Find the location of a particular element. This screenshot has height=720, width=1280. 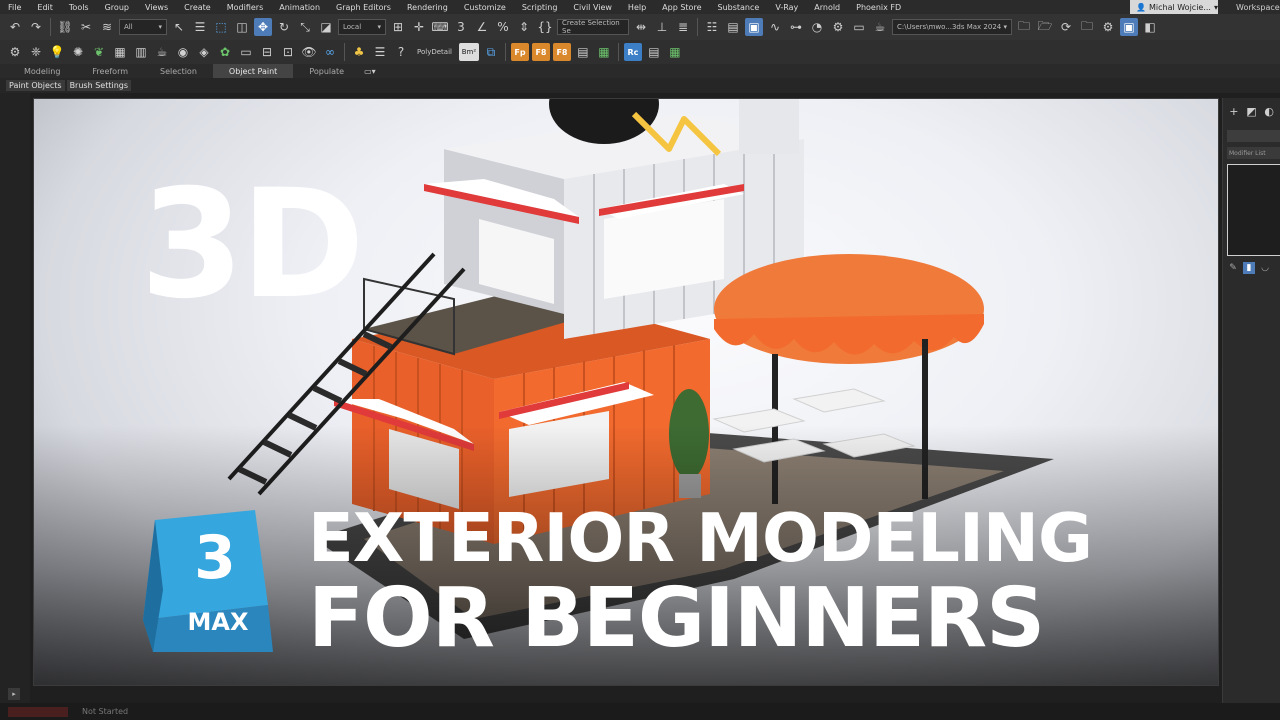

workspaces-label: Workspaces is located at coordinates (1258, 7).